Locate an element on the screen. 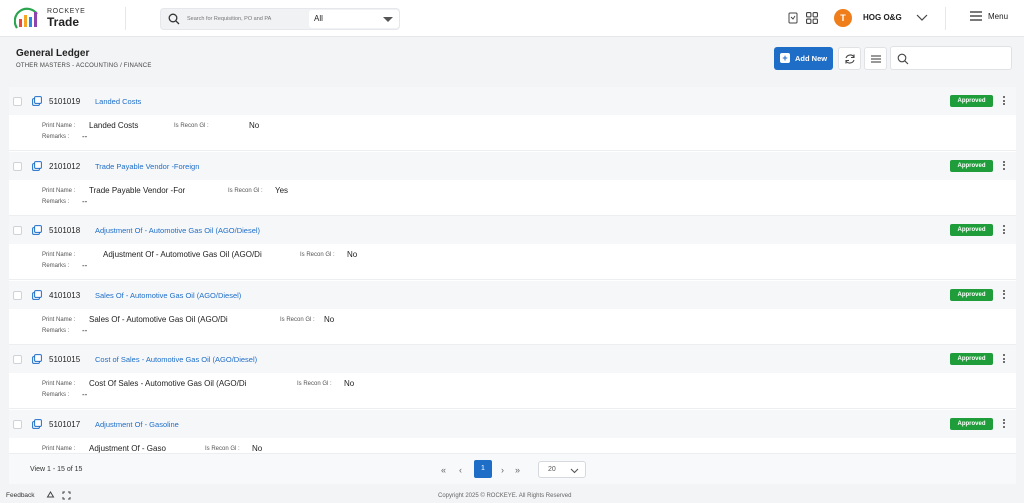 This screenshot has width=1024, height=503. menu-button: Menu is located at coordinates (989, 16).